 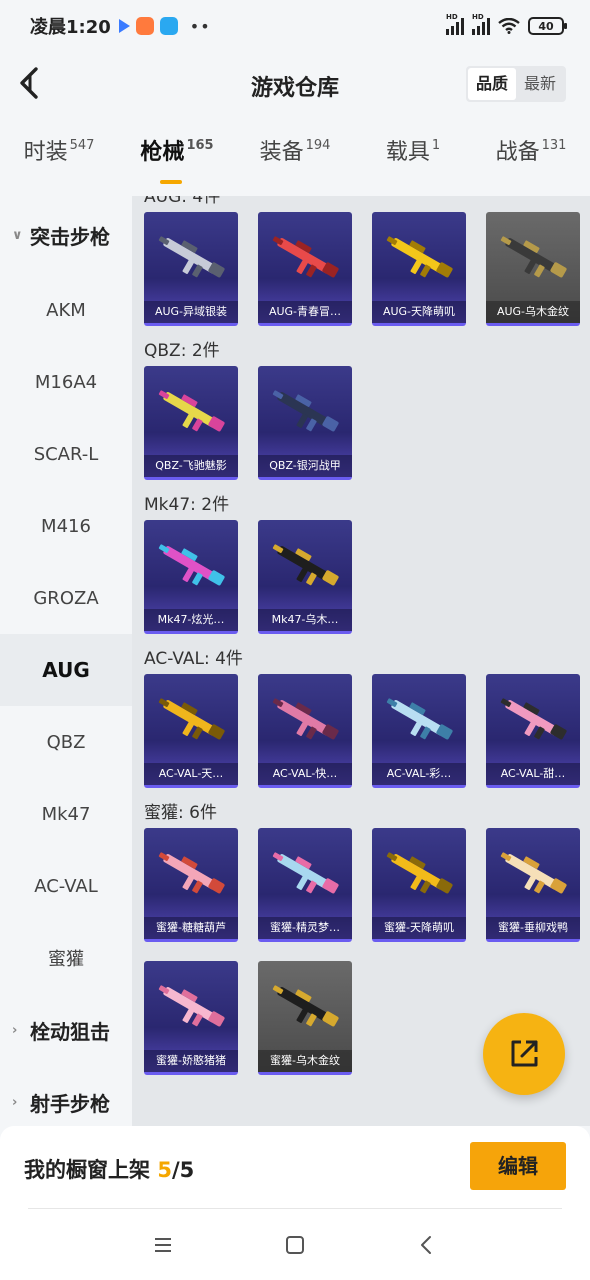 I want to click on skin-card: 蜜獾-娇憨猪猪, so click(x=191, y=1018).